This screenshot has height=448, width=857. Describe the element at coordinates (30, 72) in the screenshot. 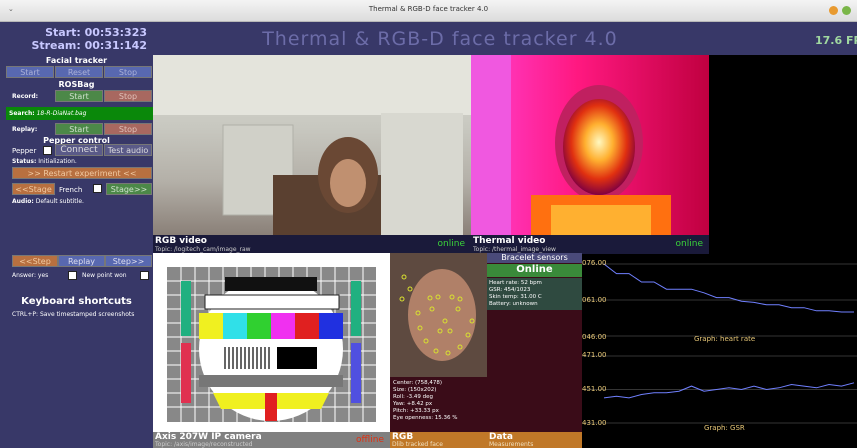

I see `tracker-start-button: Start` at that location.